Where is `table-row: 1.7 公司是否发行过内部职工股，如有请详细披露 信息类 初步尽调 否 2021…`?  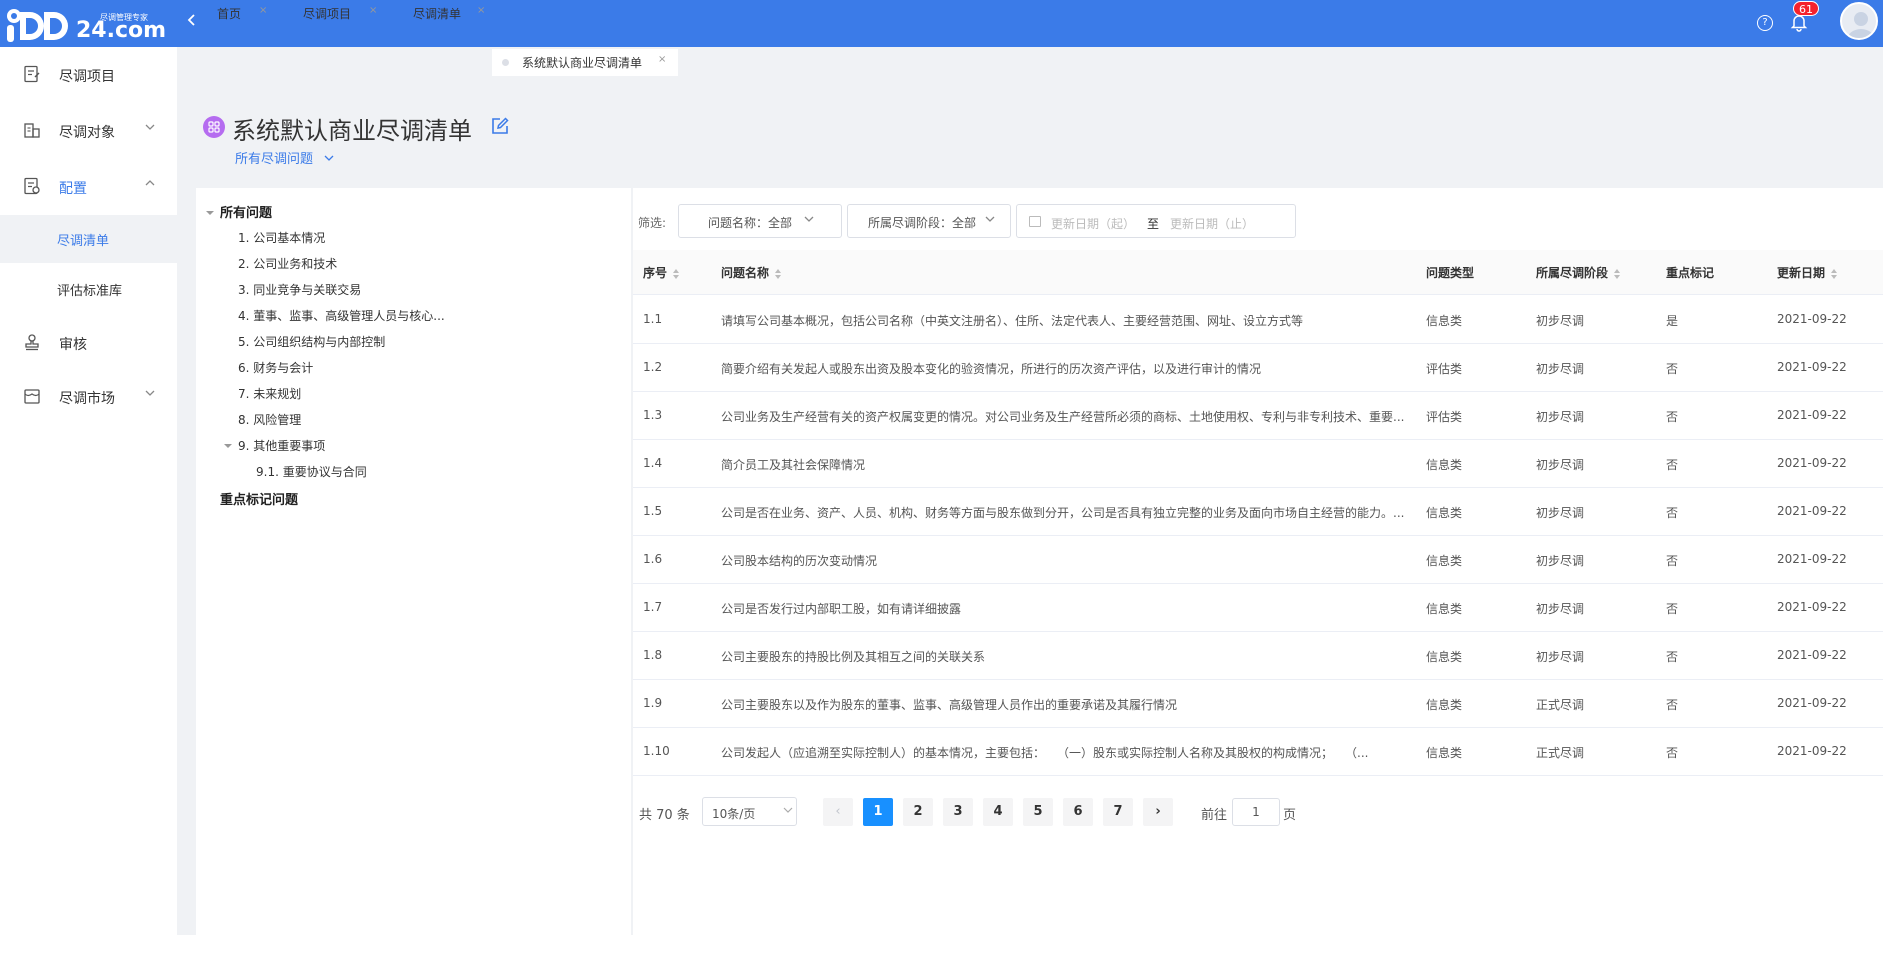
table-row: 1.7 公司是否发行过内部职工股，如有请详细披露 信息类 初步尽调 否 2021… is located at coordinates (1258, 608).